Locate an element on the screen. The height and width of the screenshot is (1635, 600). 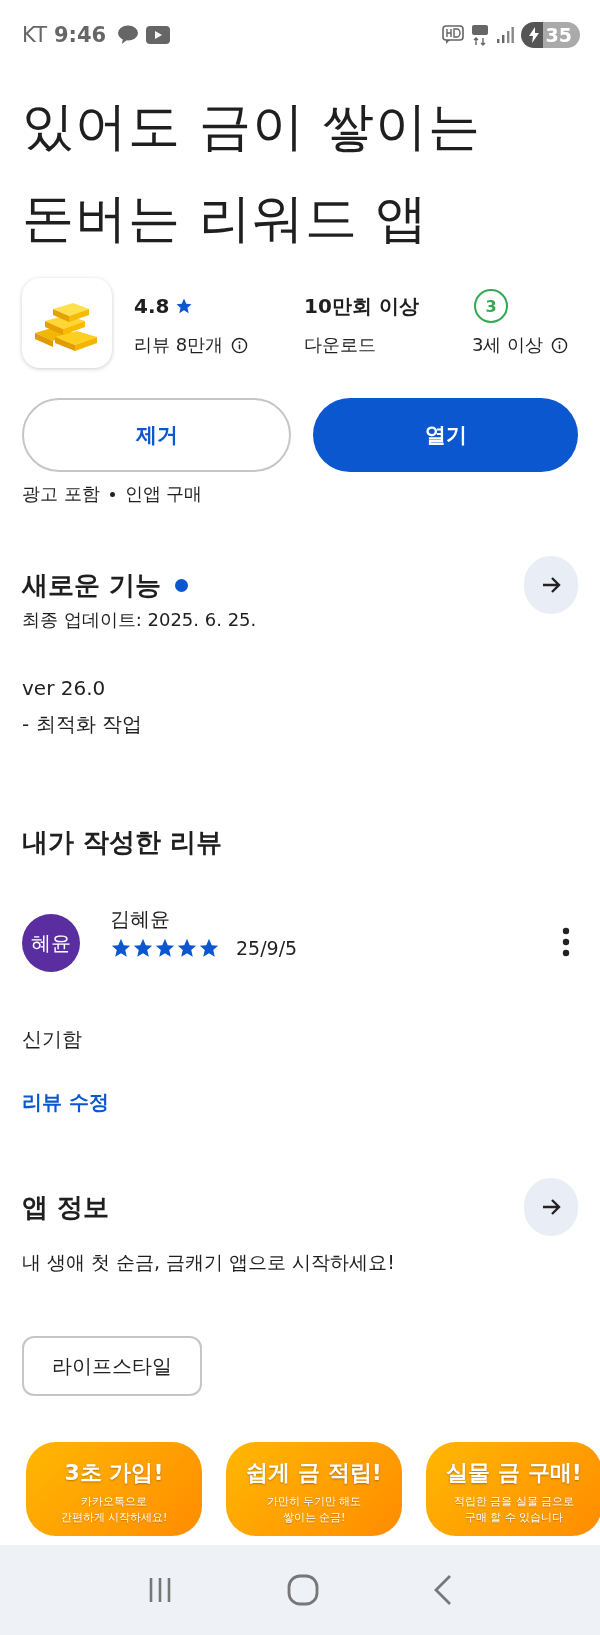
signal-icon is located at coordinates (504, 35).